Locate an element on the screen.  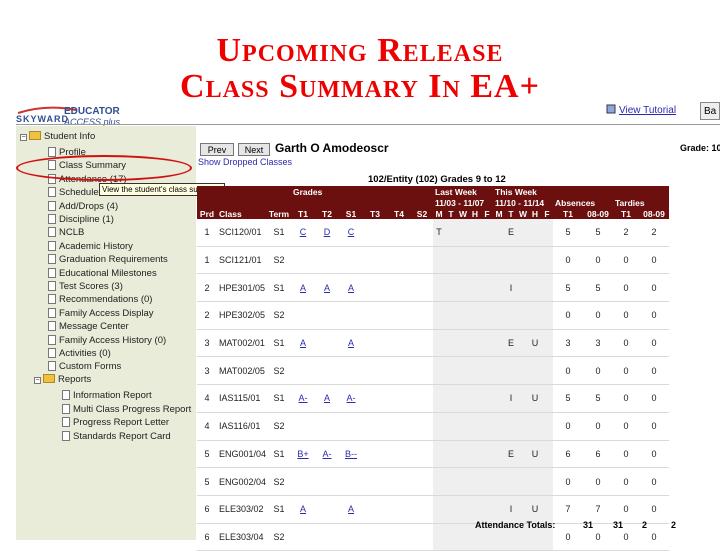
tree-item-label: Standards Report Card is located at coordinates (122, 436).